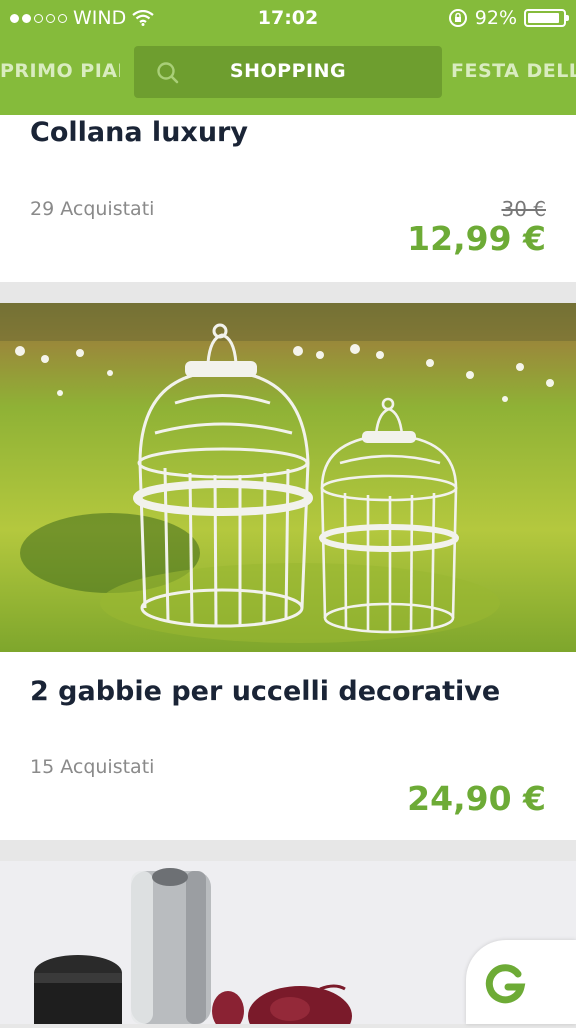 This screenshot has height=1028, width=576. I want to click on deal-purchased: 29 Acquistati, so click(92, 209).